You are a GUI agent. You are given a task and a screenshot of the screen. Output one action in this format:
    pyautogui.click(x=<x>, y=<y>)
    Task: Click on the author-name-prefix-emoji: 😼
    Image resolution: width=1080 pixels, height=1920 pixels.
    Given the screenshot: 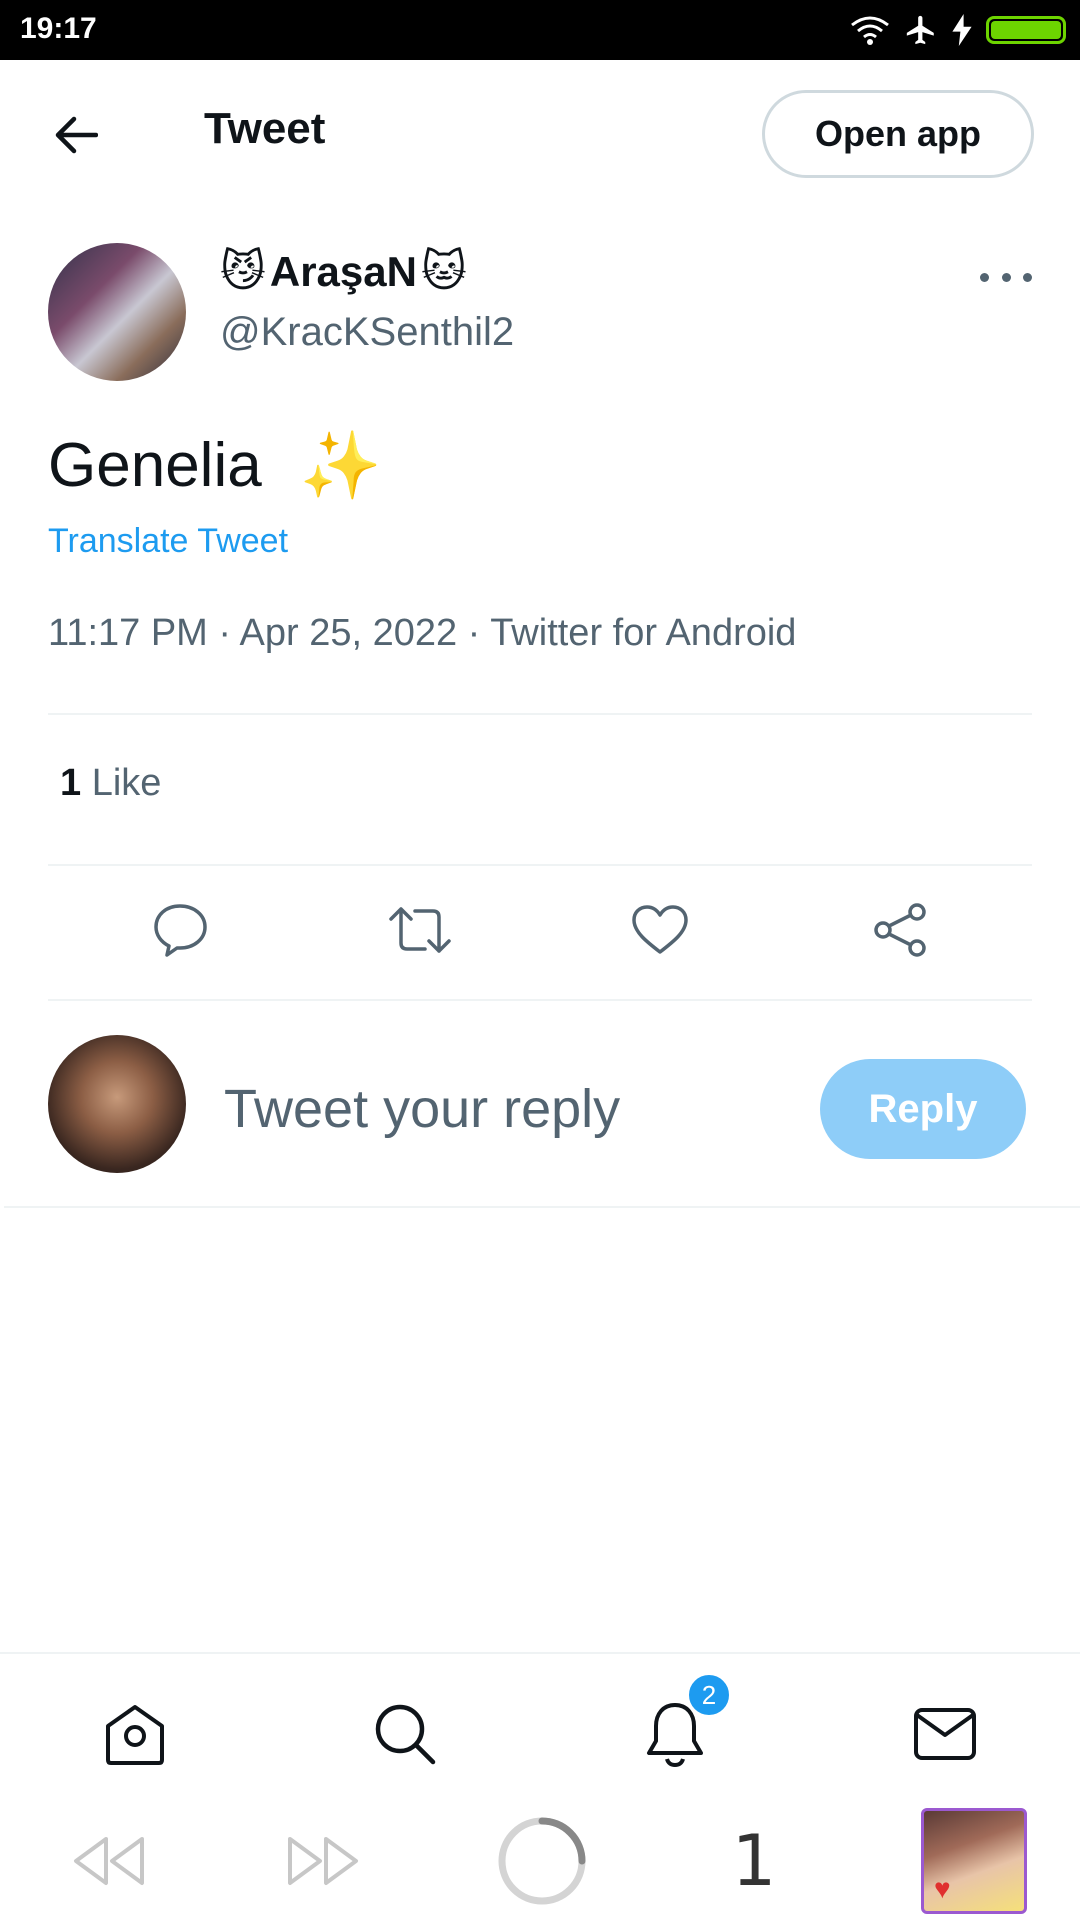 What is the action you would take?
    pyautogui.click(x=243, y=271)
    